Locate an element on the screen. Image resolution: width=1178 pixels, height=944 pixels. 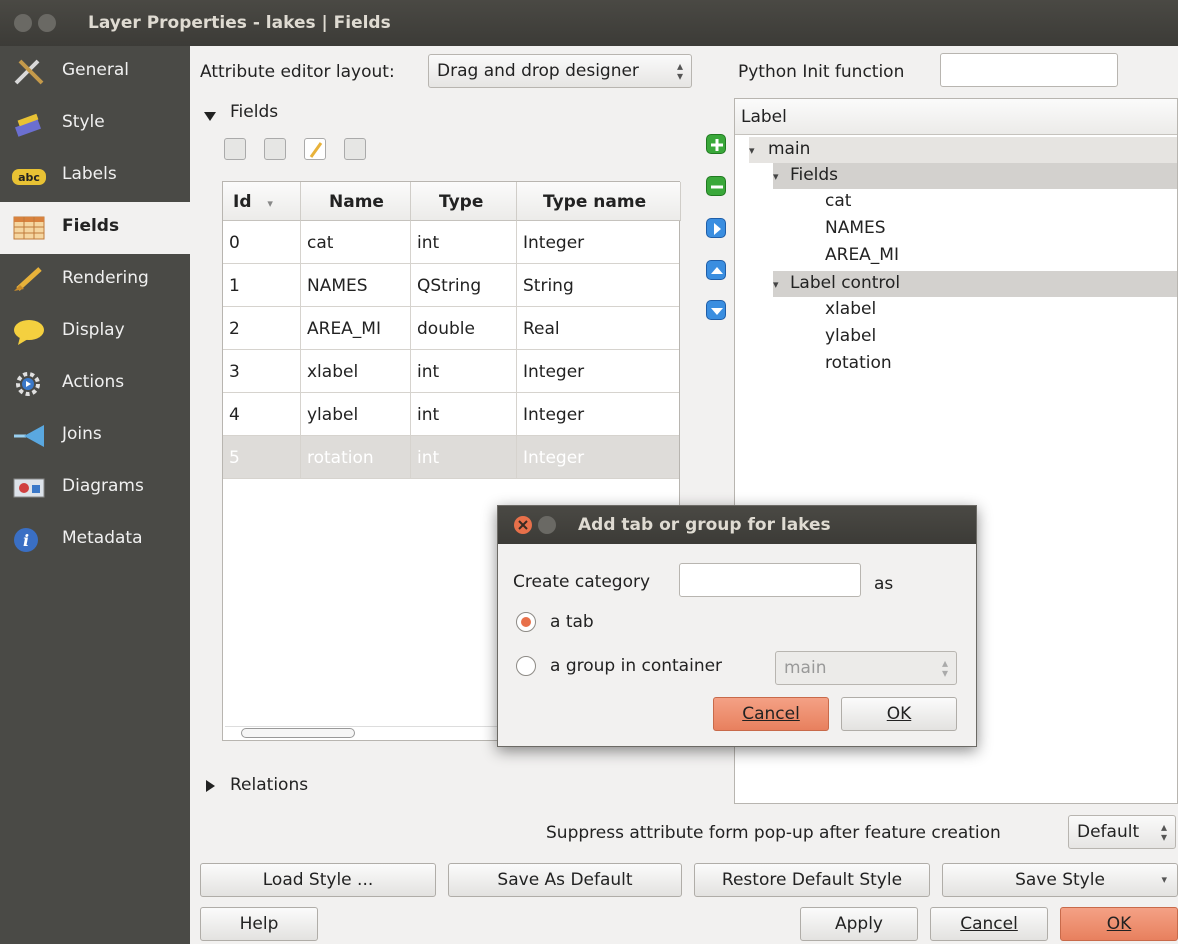
tree-node-cat: cat is located at coordinates (838, 201).